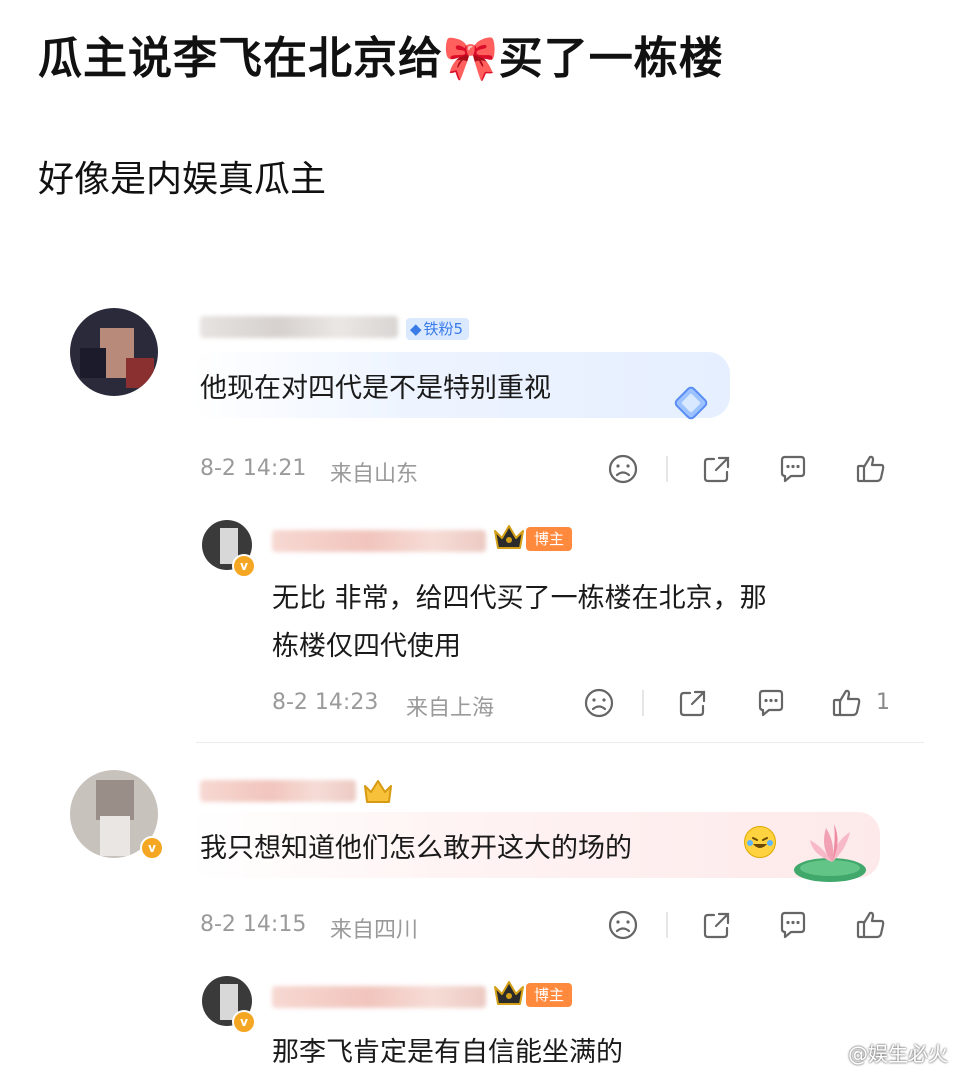 Image resolution: width=960 pixels, height=1079 pixels. I want to click on comment-text: 我只想知道他们怎么敢开这大的场的, so click(416, 848).